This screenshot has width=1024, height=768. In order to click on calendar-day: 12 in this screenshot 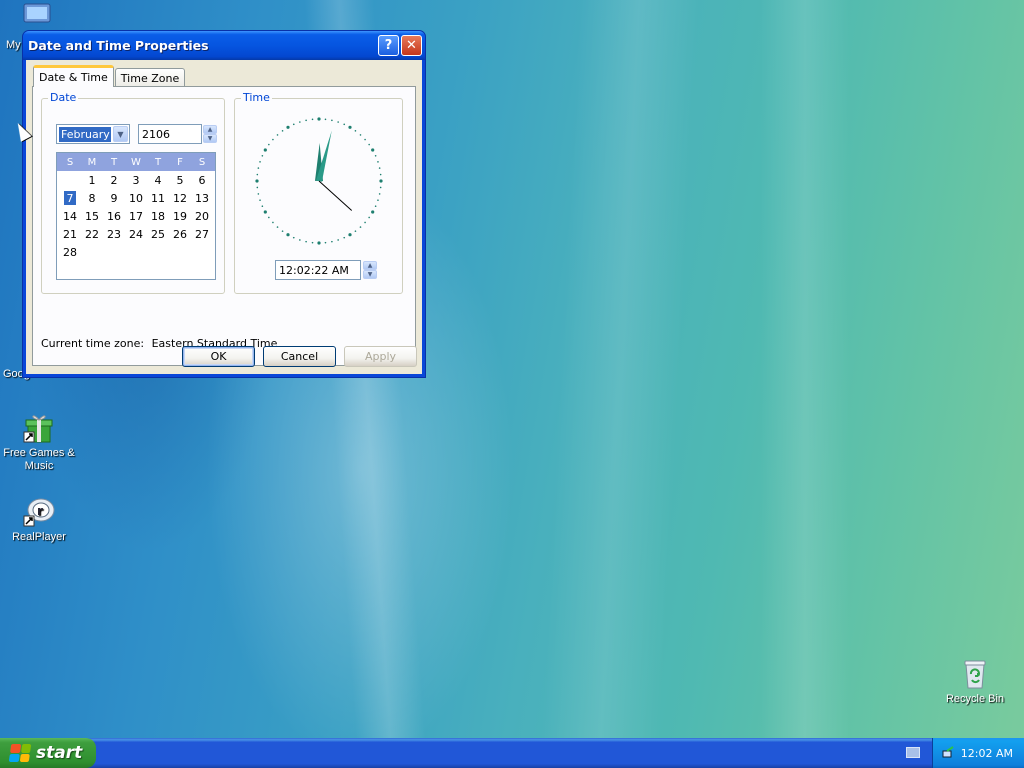, I will do `click(180, 198)`.